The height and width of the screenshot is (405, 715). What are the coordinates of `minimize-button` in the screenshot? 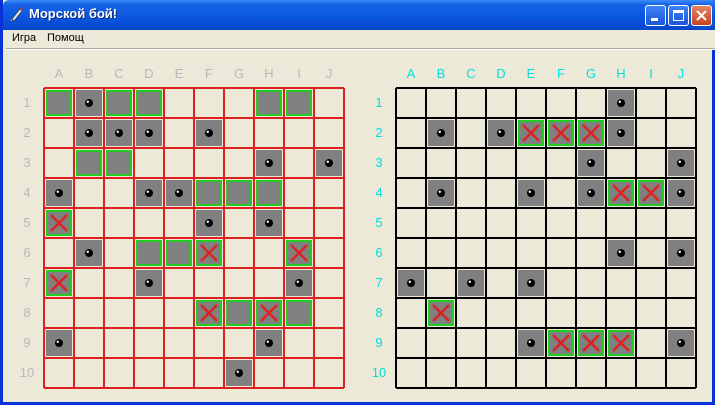 It's located at (655, 15).